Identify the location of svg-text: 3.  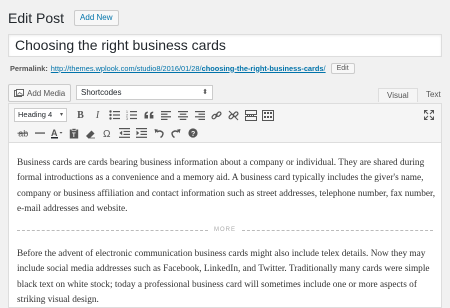
(127, 118).